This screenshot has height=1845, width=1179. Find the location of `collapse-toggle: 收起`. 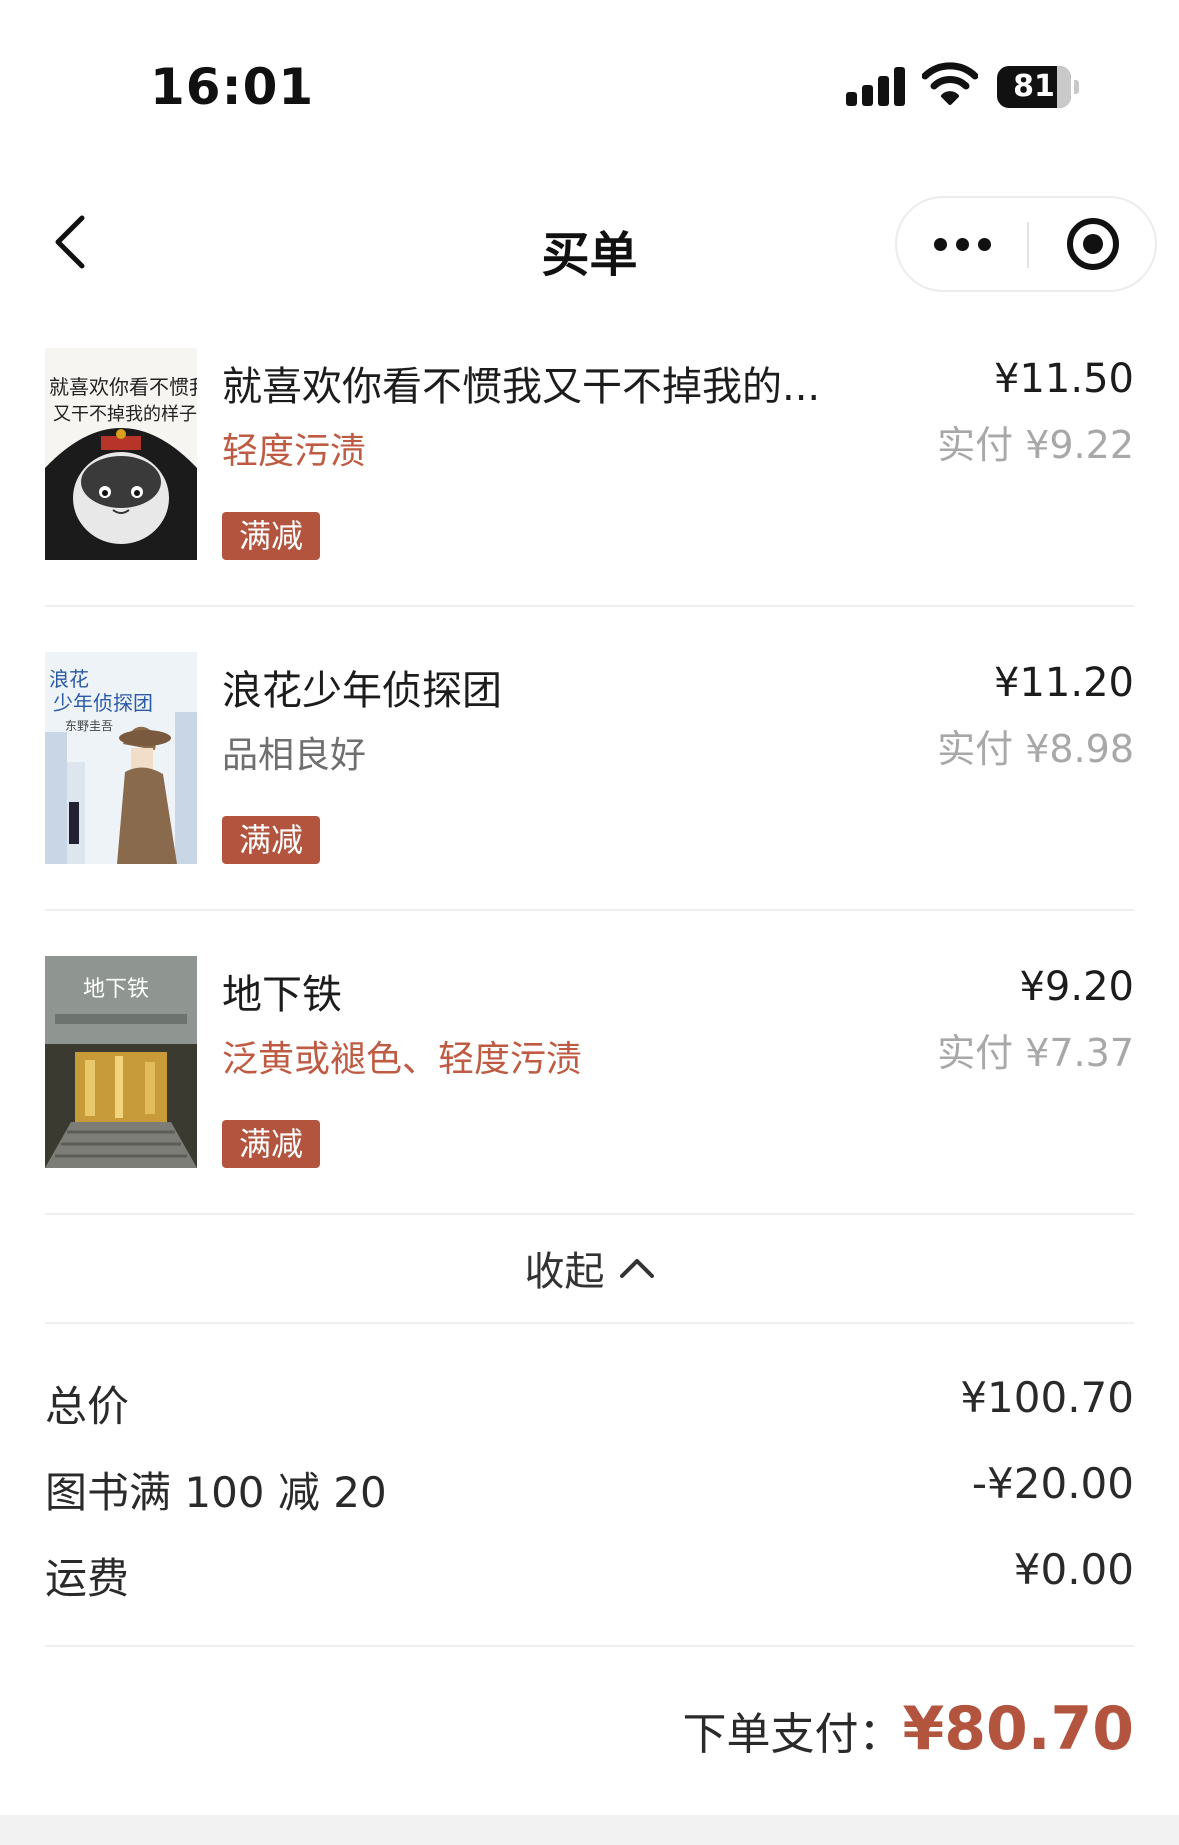

collapse-toggle: 收起 is located at coordinates (589, 1268).